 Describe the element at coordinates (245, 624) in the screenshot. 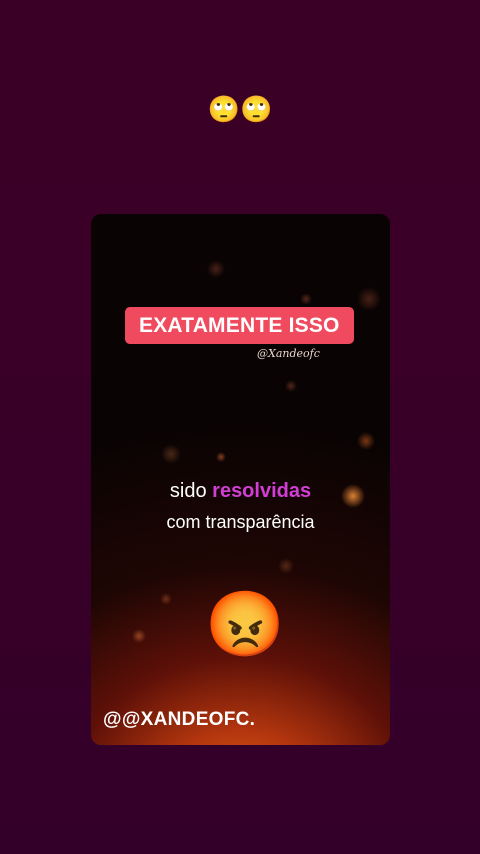

I see `angry-face-emoji: 😡` at that location.